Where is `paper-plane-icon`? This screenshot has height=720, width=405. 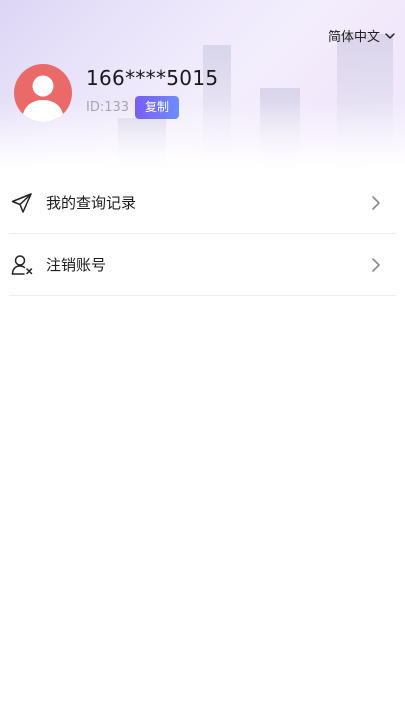 paper-plane-icon is located at coordinates (21, 202).